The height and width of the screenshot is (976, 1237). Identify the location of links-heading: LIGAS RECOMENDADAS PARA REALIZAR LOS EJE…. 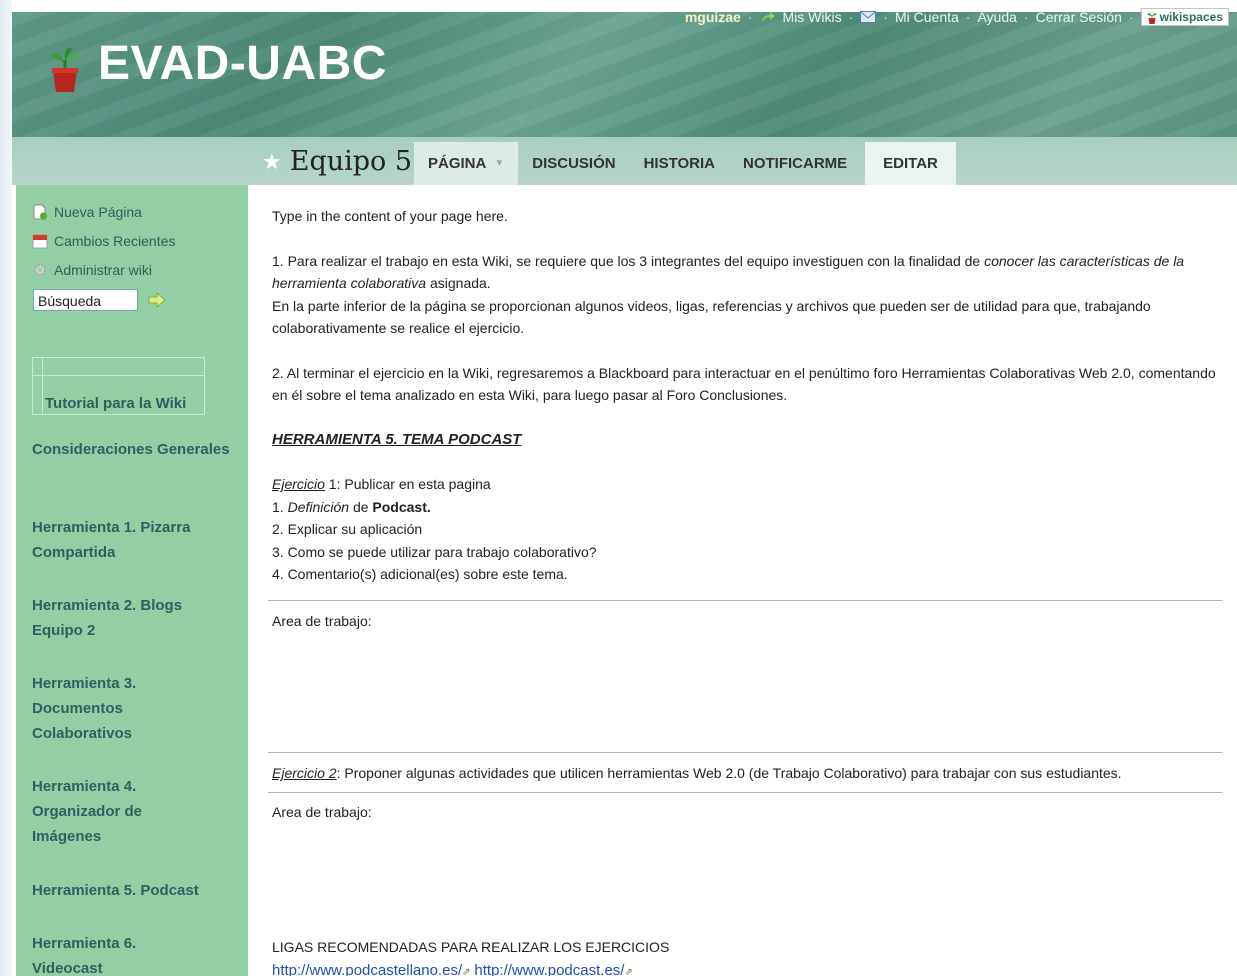
(471, 947).